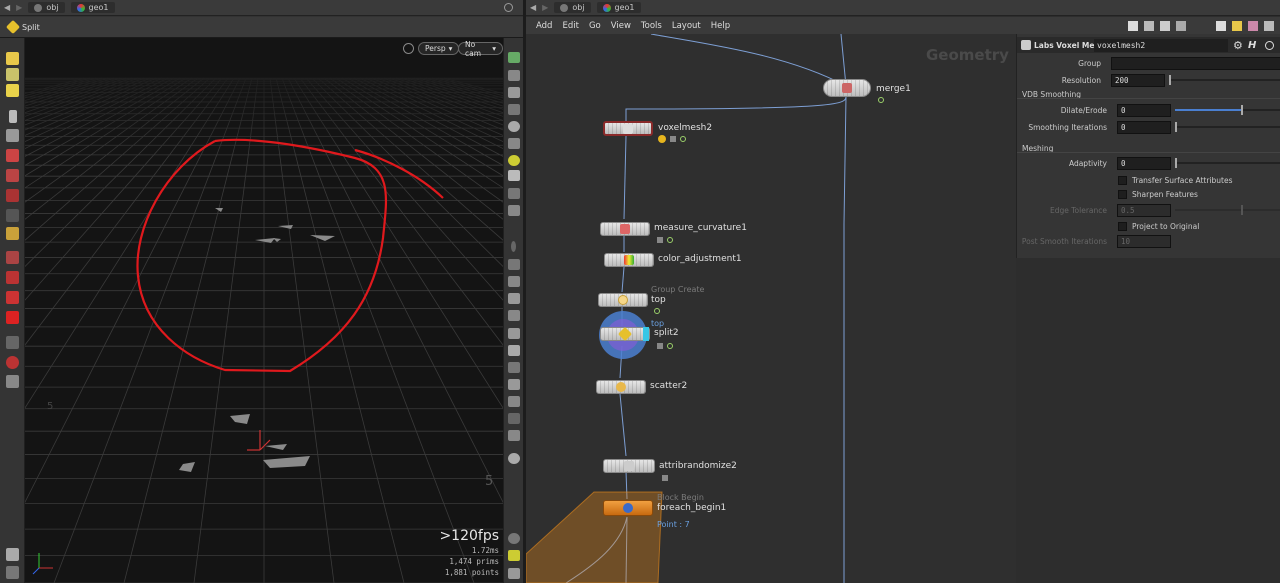  What do you see at coordinates (12, 554) in the screenshot?
I see `camera-tool-icon` at bounding box center [12, 554].